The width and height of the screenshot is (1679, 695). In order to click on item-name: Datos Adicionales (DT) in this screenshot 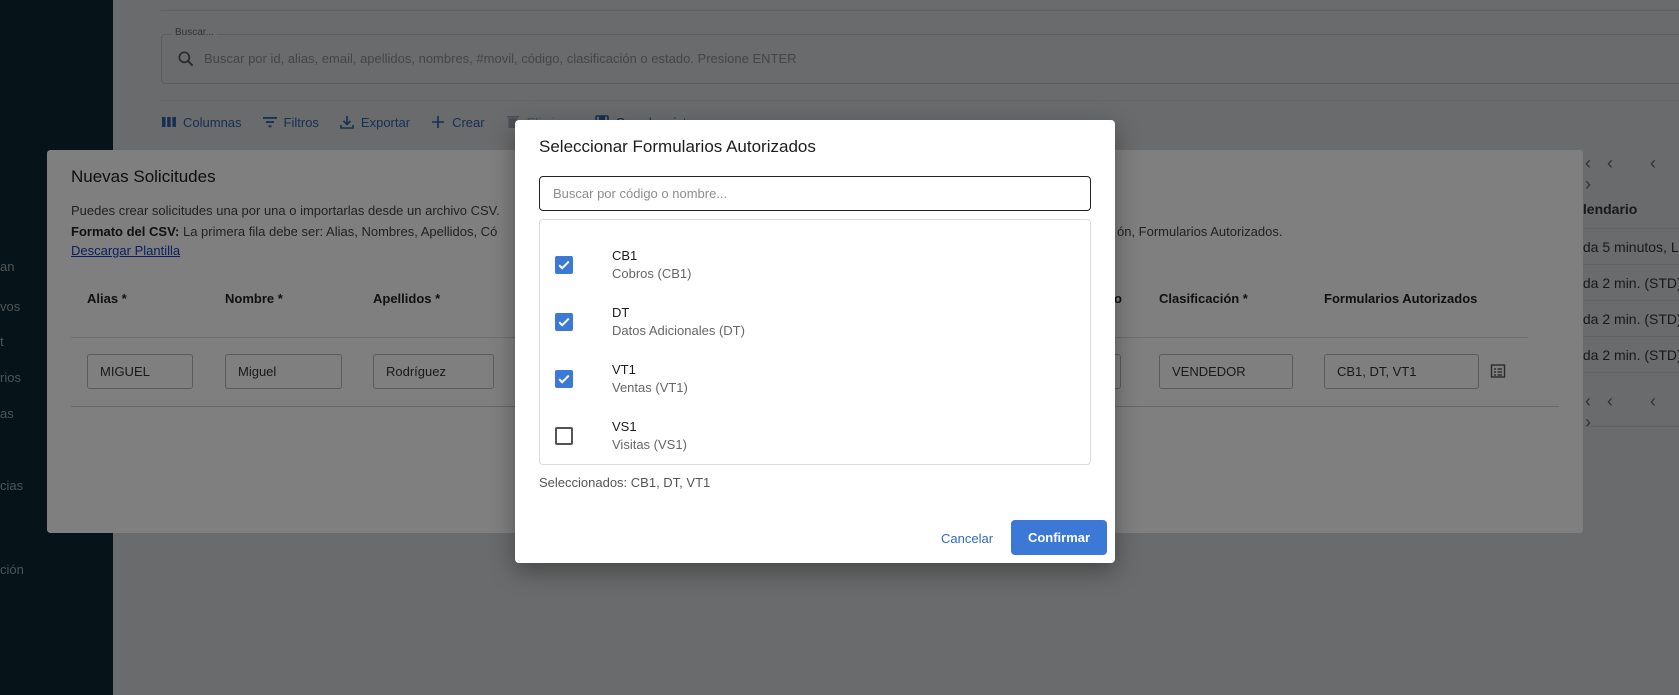, I will do `click(678, 330)`.